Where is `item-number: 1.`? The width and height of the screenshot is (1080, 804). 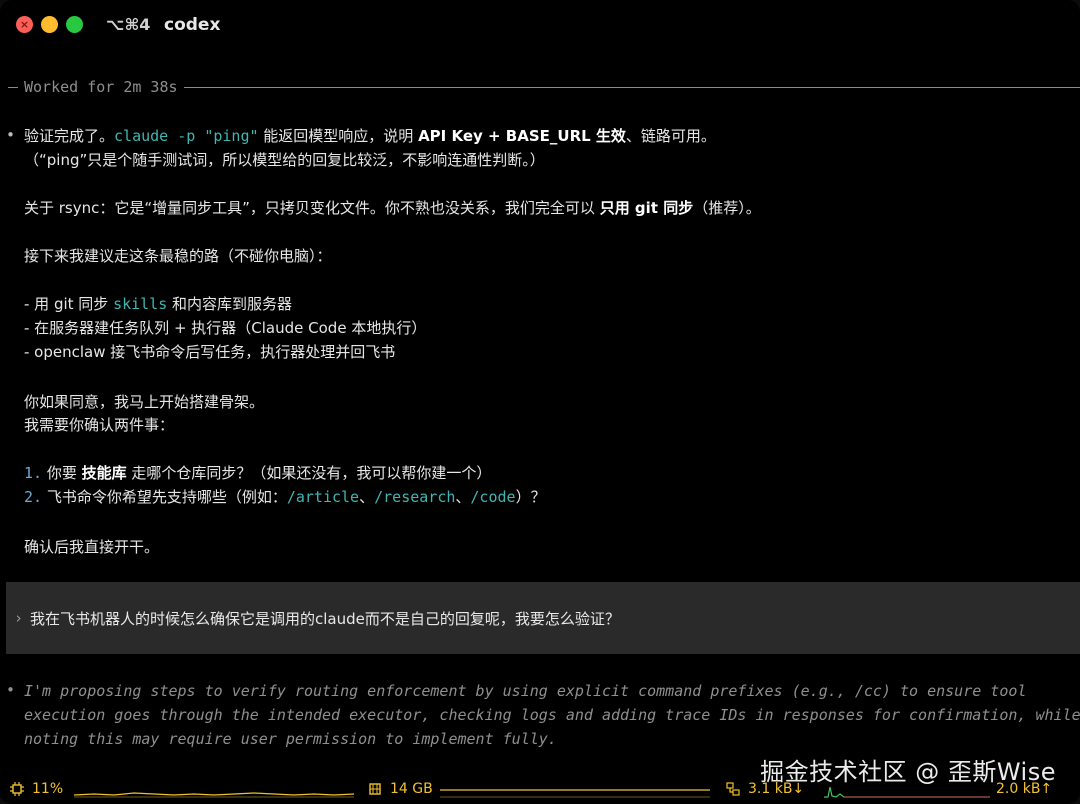
item-number: 1. is located at coordinates (33, 473).